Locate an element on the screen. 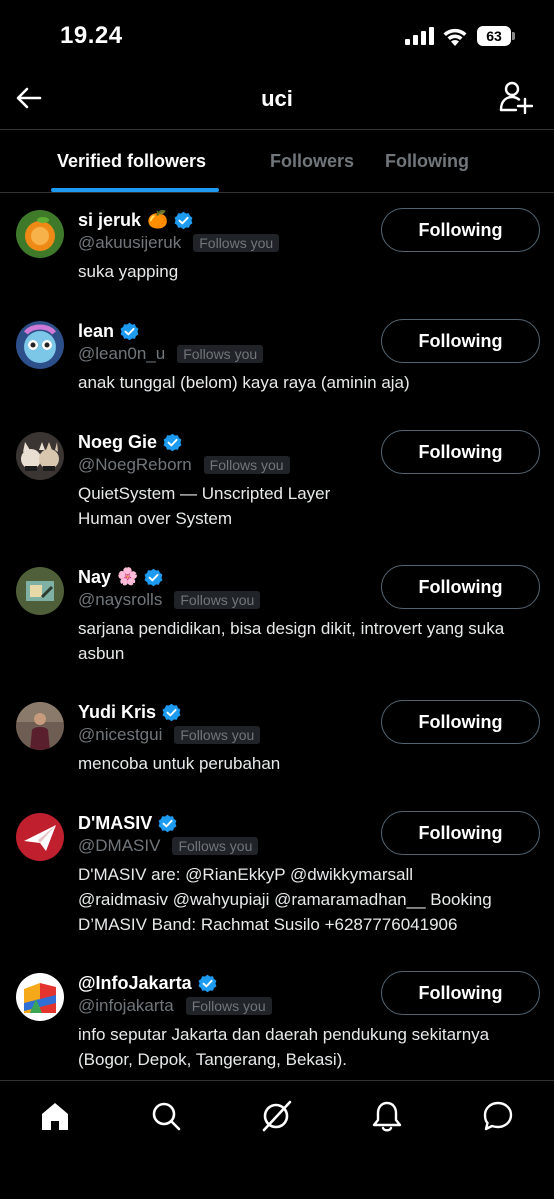  user-name: lean is located at coordinates (96, 331).